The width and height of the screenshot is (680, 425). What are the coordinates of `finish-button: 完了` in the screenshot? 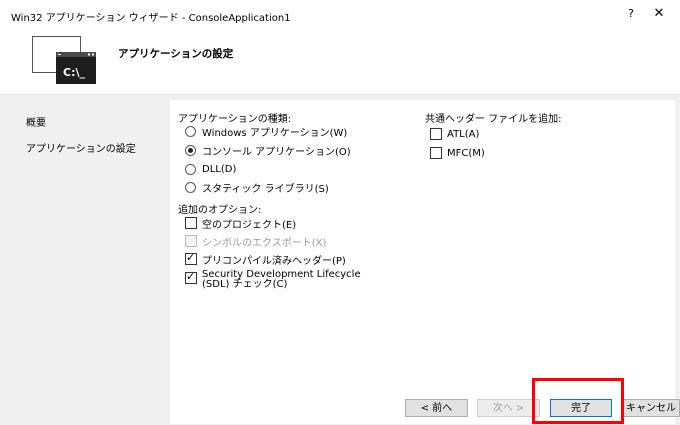 It's located at (581, 408).